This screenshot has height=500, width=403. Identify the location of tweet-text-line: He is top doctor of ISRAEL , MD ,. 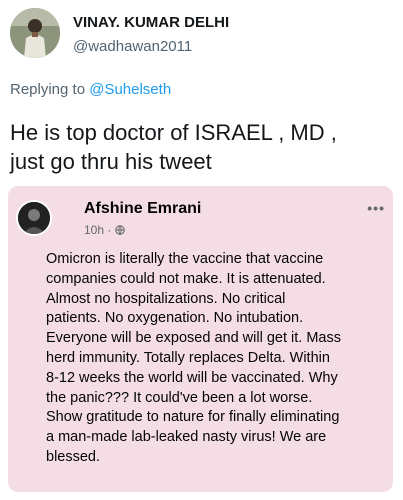
(173, 132).